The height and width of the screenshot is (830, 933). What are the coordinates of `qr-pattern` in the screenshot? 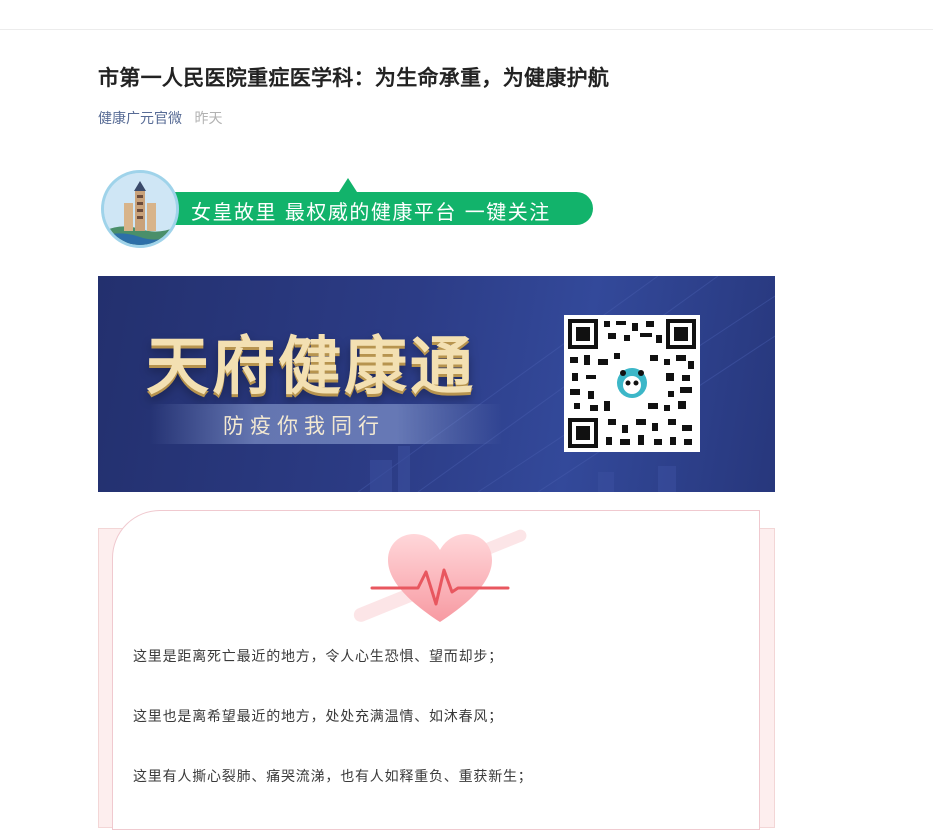 It's located at (632, 383).